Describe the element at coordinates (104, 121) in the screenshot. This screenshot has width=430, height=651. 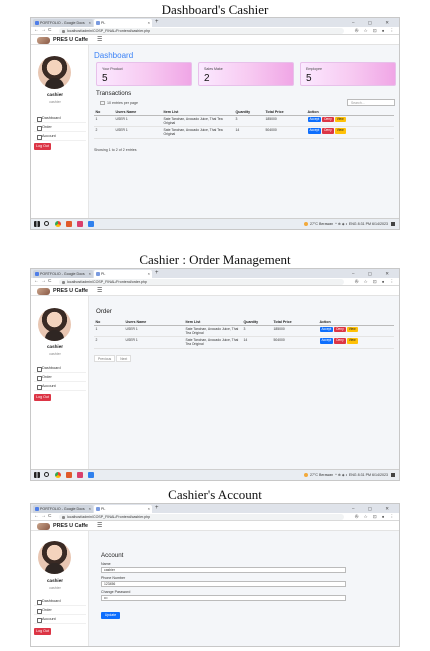
I see `cell-no: 1` at that location.